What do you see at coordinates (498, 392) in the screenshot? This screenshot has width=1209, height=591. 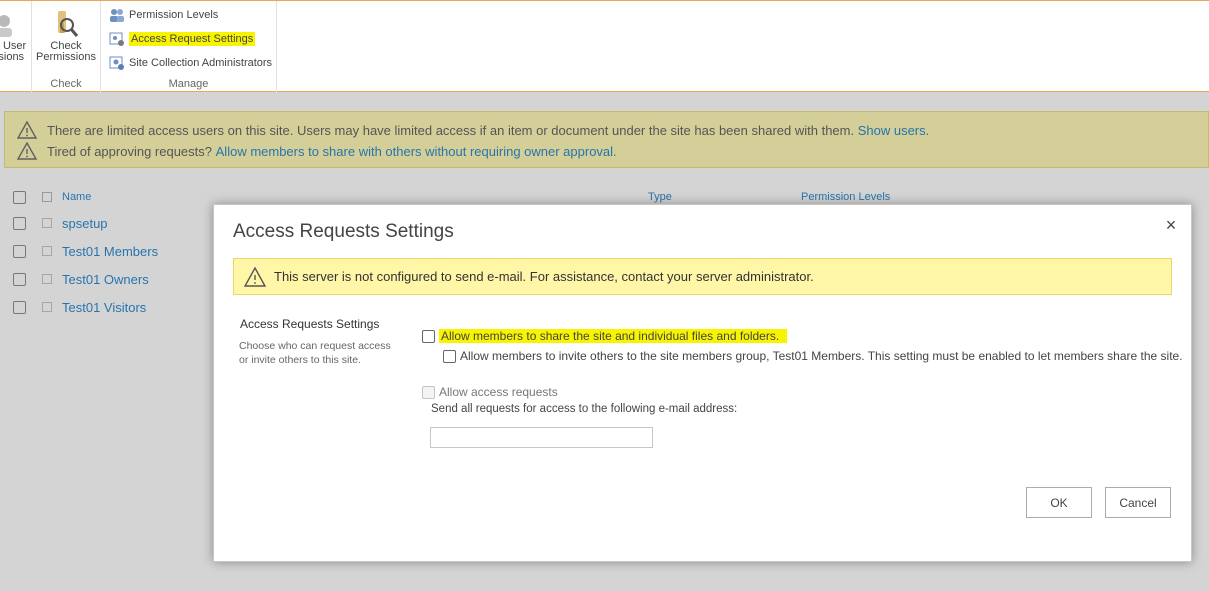 I see `access-requests-label: Allow access requests` at bounding box center [498, 392].